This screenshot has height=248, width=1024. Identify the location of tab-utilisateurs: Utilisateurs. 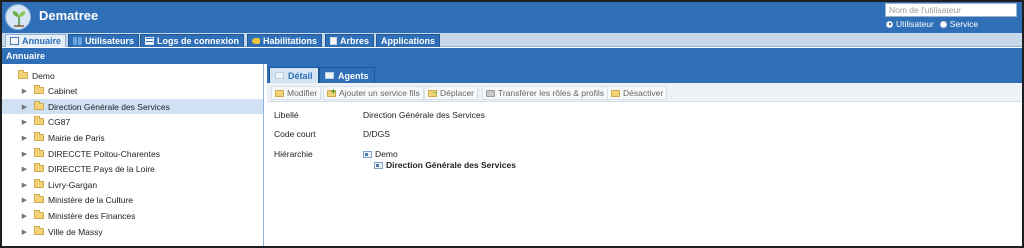
(104, 40).